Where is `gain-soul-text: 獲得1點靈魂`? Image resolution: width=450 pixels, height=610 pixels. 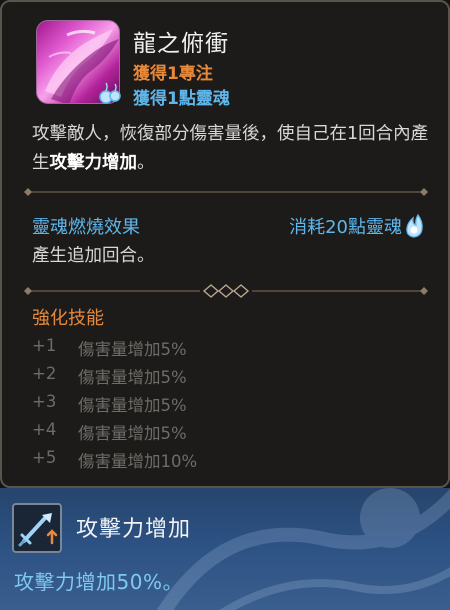 gain-soul-text: 獲得1點靈魂 is located at coordinates (181, 99).